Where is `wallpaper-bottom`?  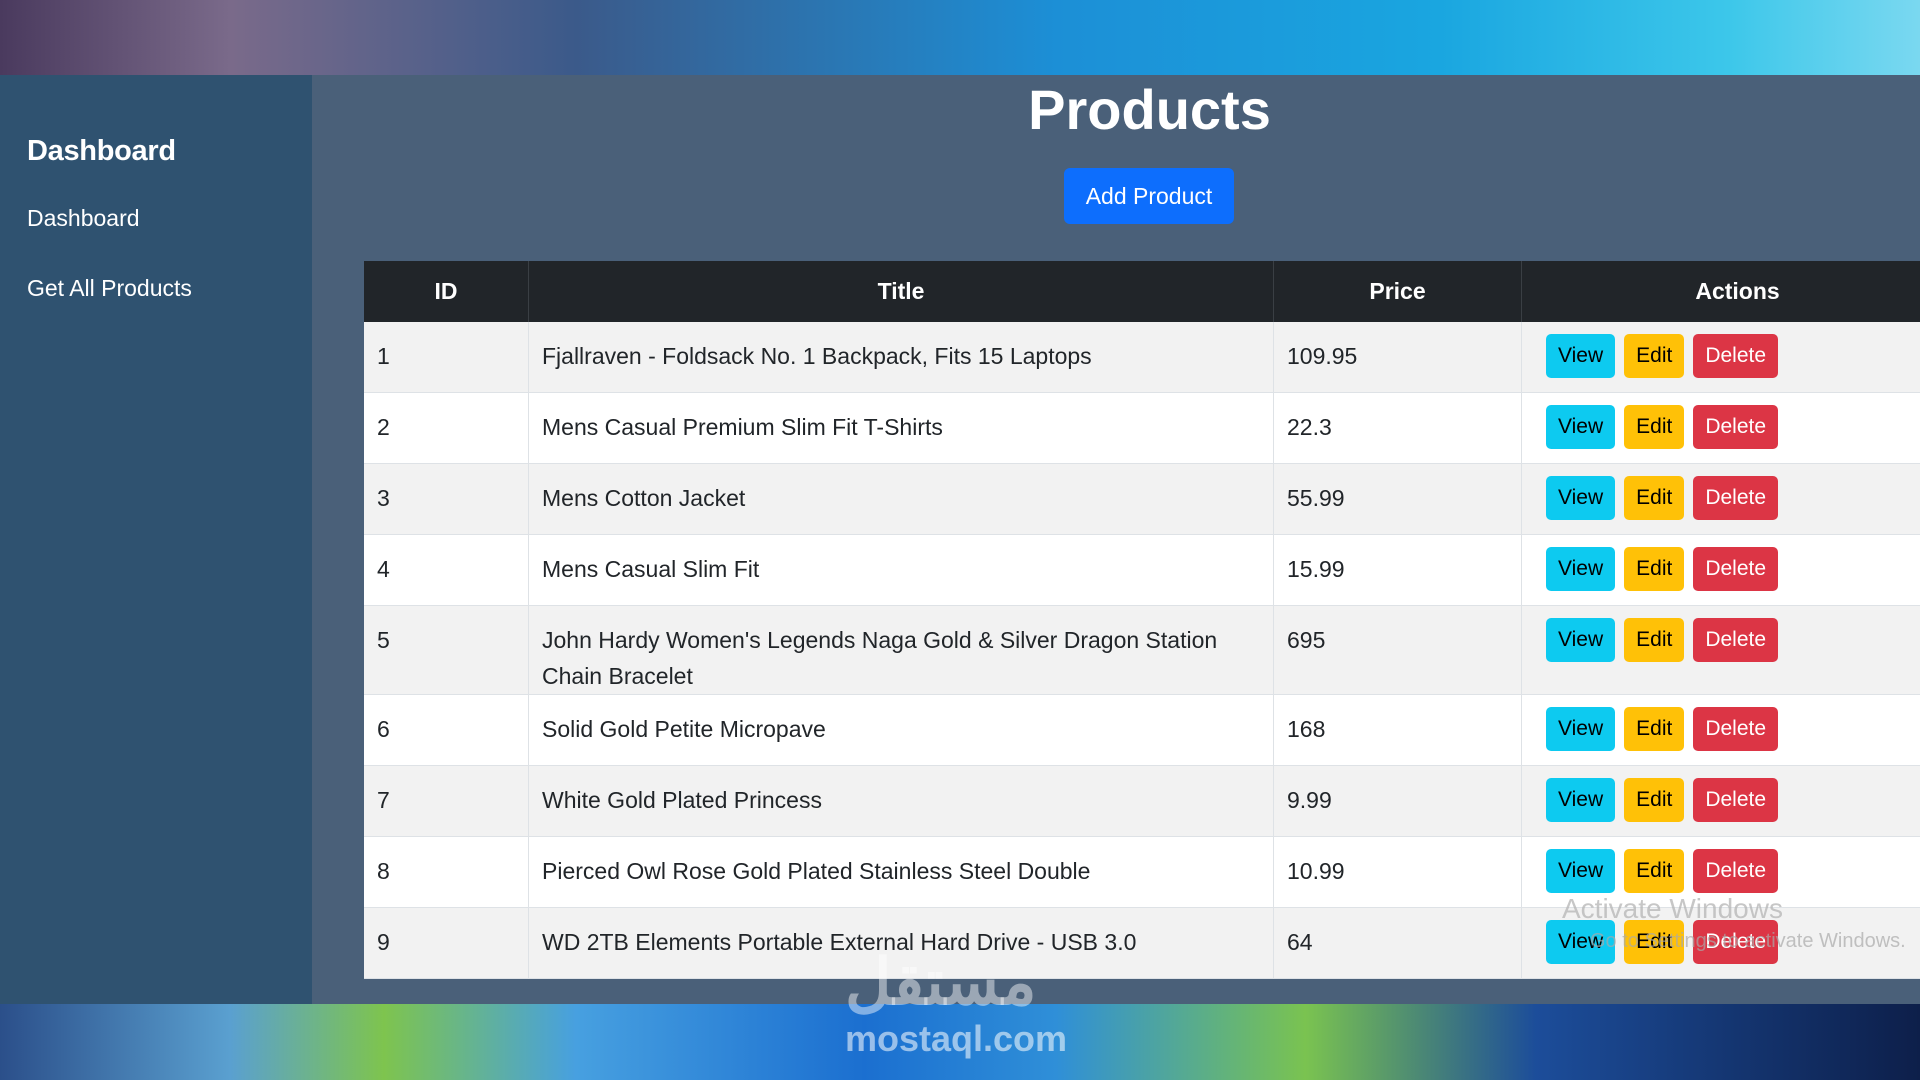 wallpaper-bottom is located at coordinates (960, 1042).